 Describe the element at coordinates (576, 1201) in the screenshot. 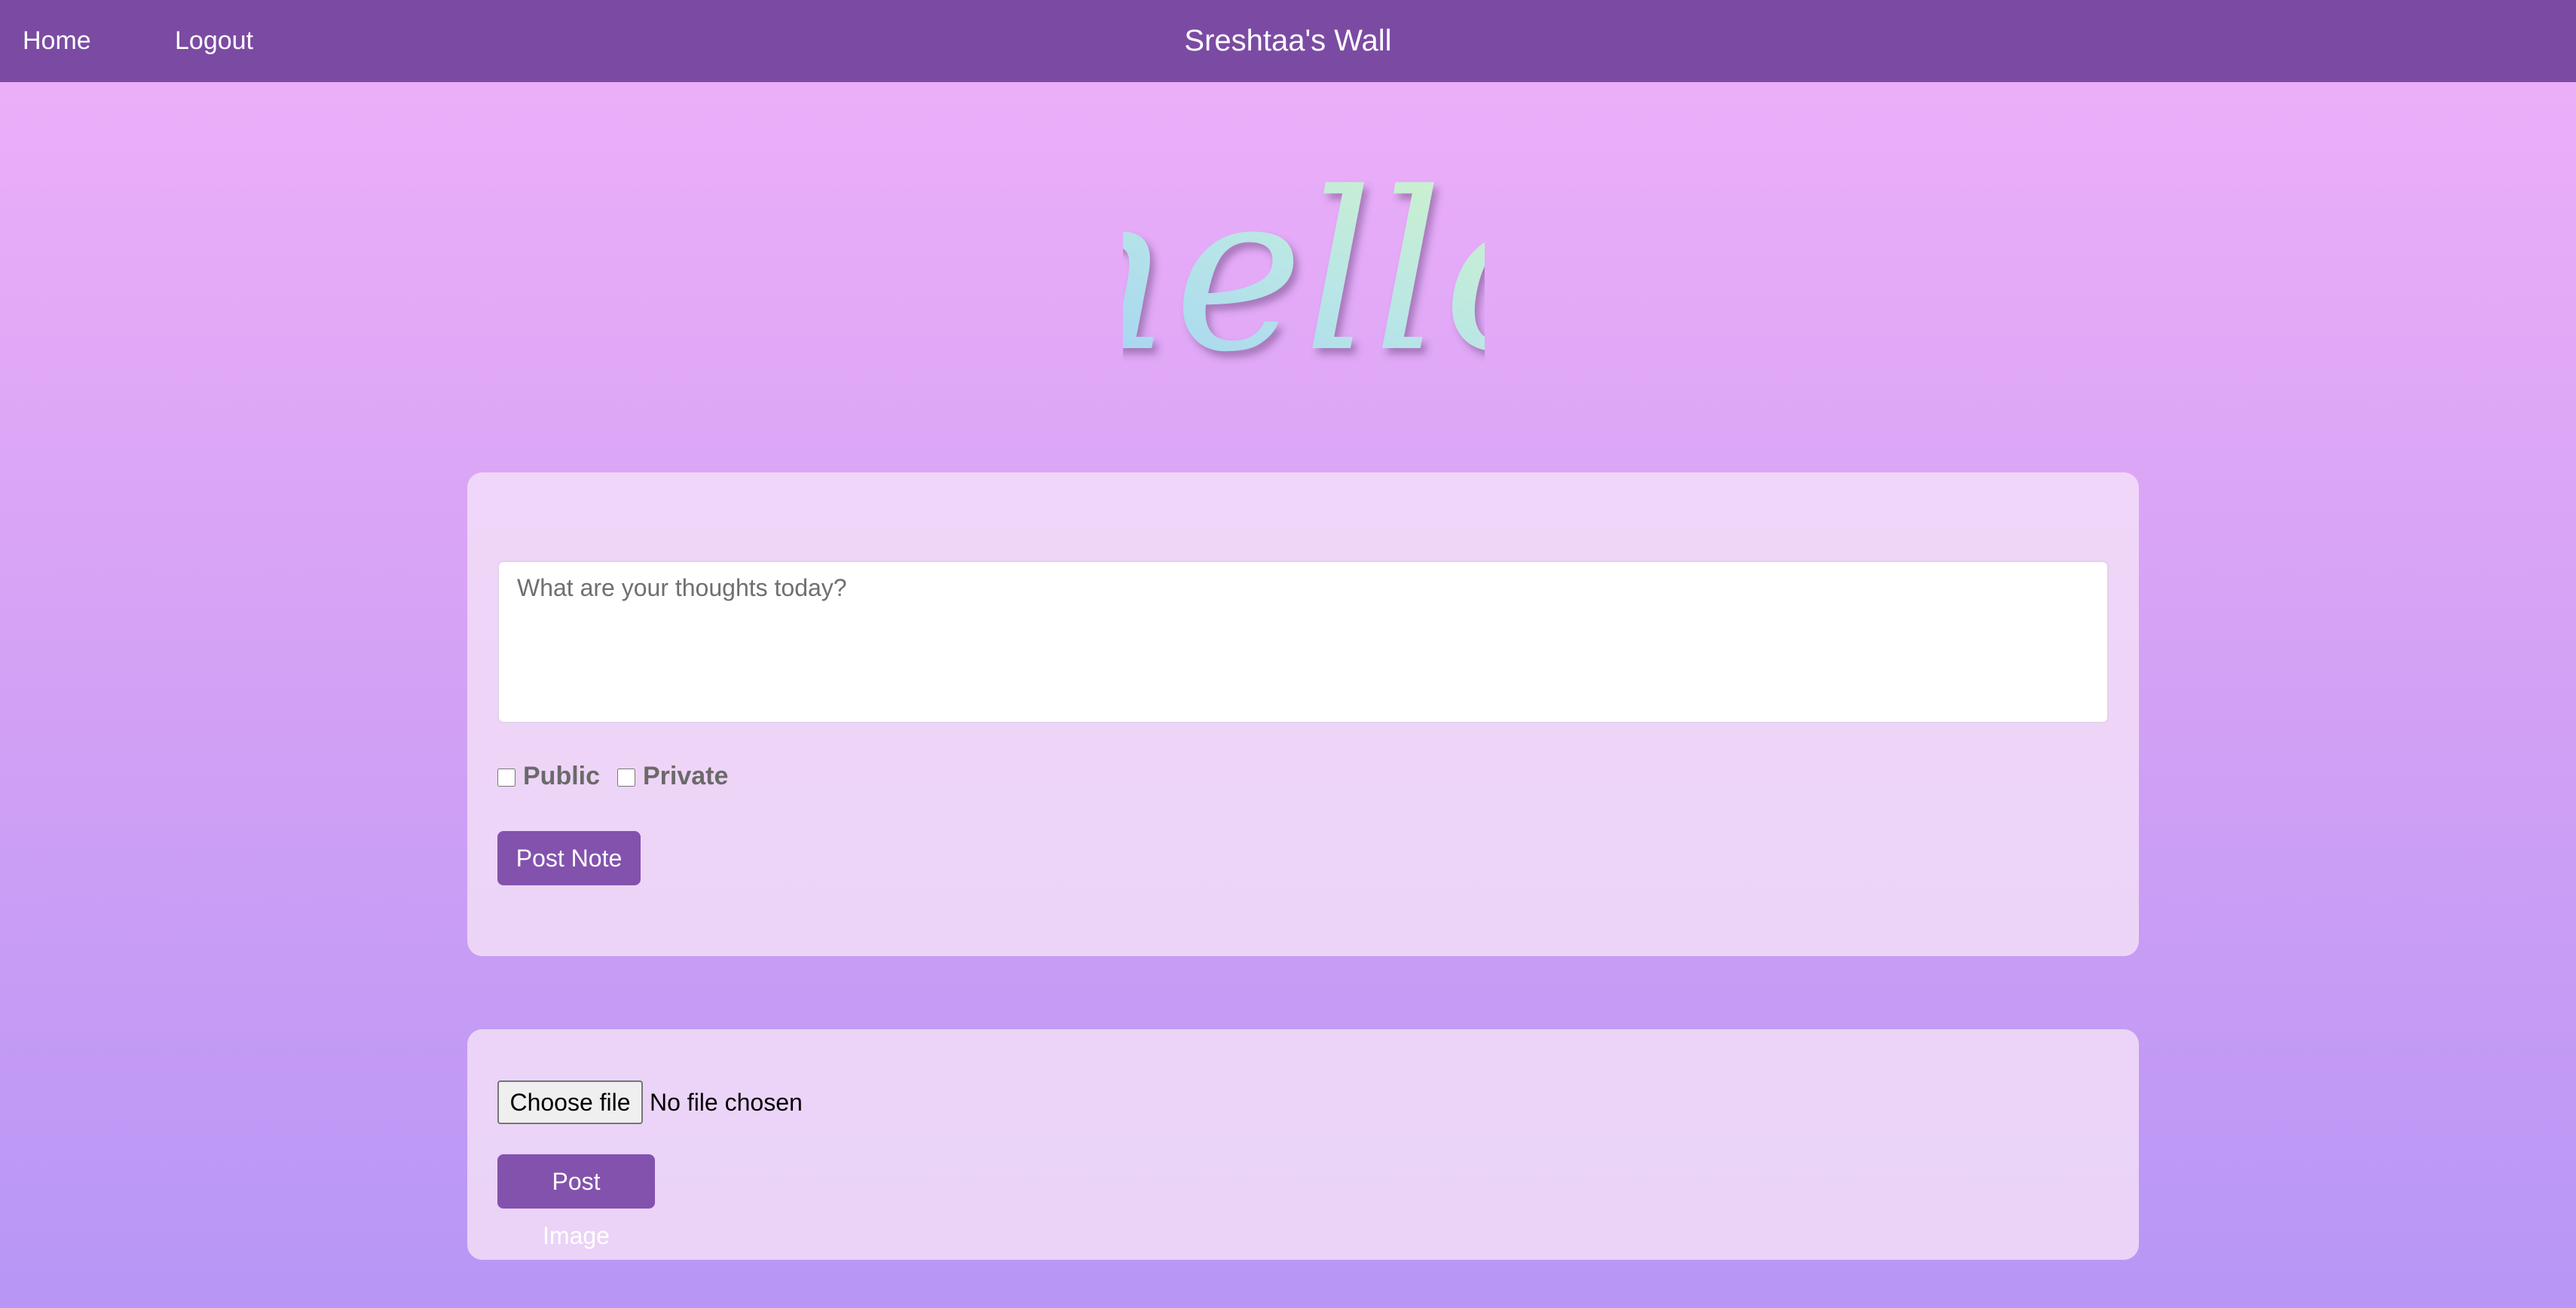

I see `post-image-button: Post Image` at that location.